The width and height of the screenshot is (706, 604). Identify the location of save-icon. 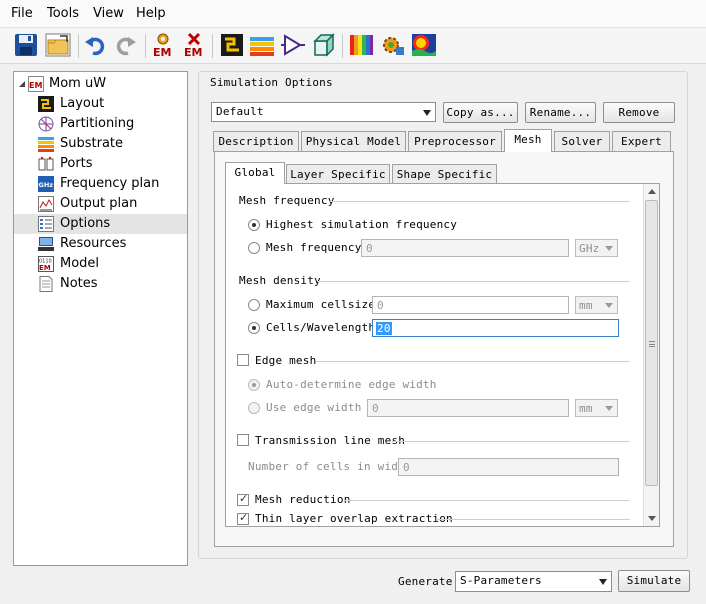
(26, 45).